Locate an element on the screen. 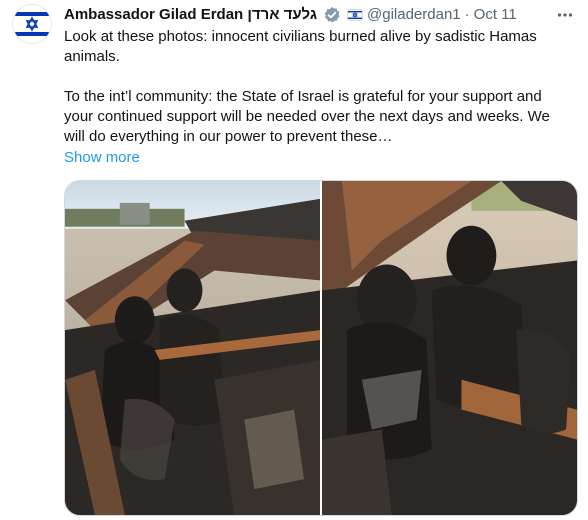 The image size is (588, 520). government-verified-badge-icon is located at coordinates (332, 15).